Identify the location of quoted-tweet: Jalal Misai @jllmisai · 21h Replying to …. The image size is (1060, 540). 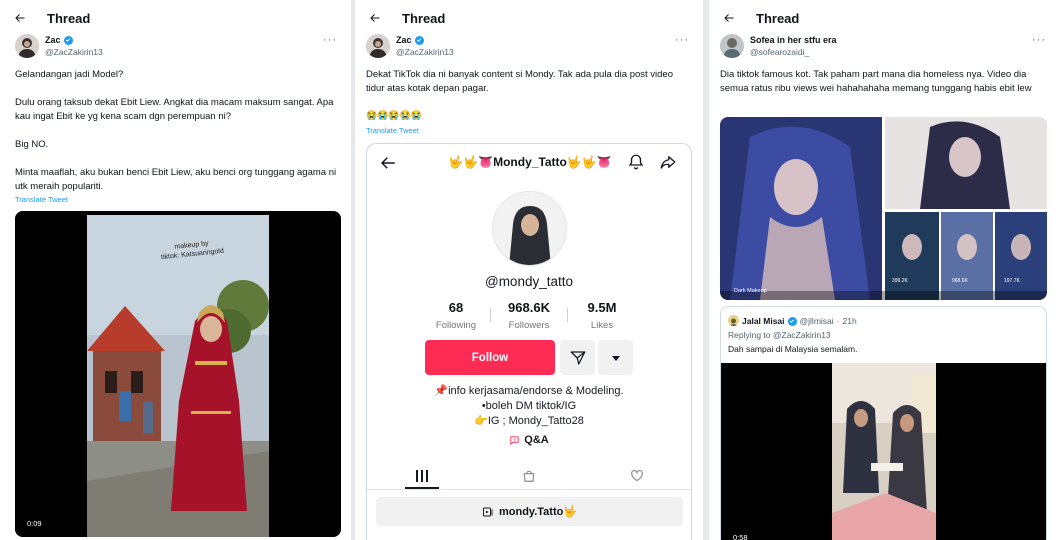
(883, 423).